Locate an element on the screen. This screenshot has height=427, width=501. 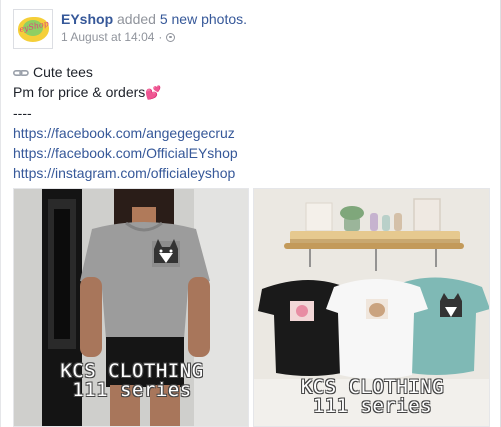
page-avatar: eyShop is located at coordinates (33, 29).